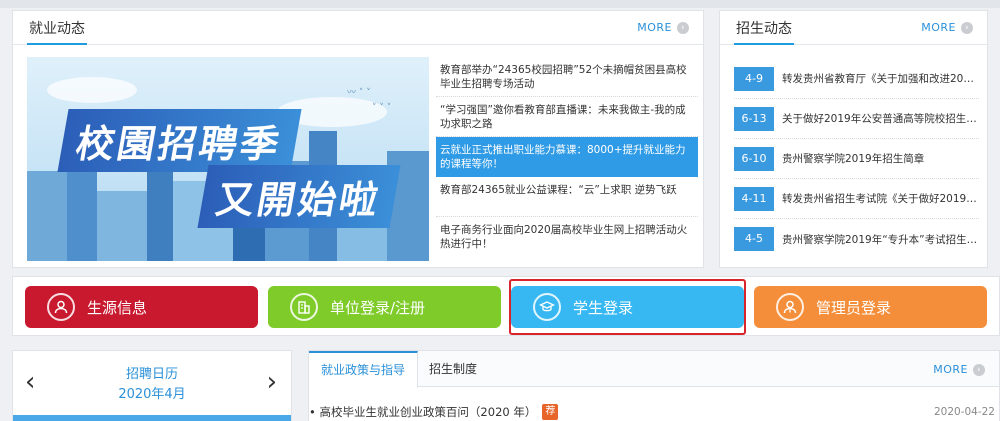 Image resolution: width=1000 pixels, height=421 pixels. What do you see at coordinates (567, 237) in the screenshot?
I see `news-item: 电子商务行业面向2020届高校毕业生网上招聘活动火热进行中！` at bounding box center [567, 237].